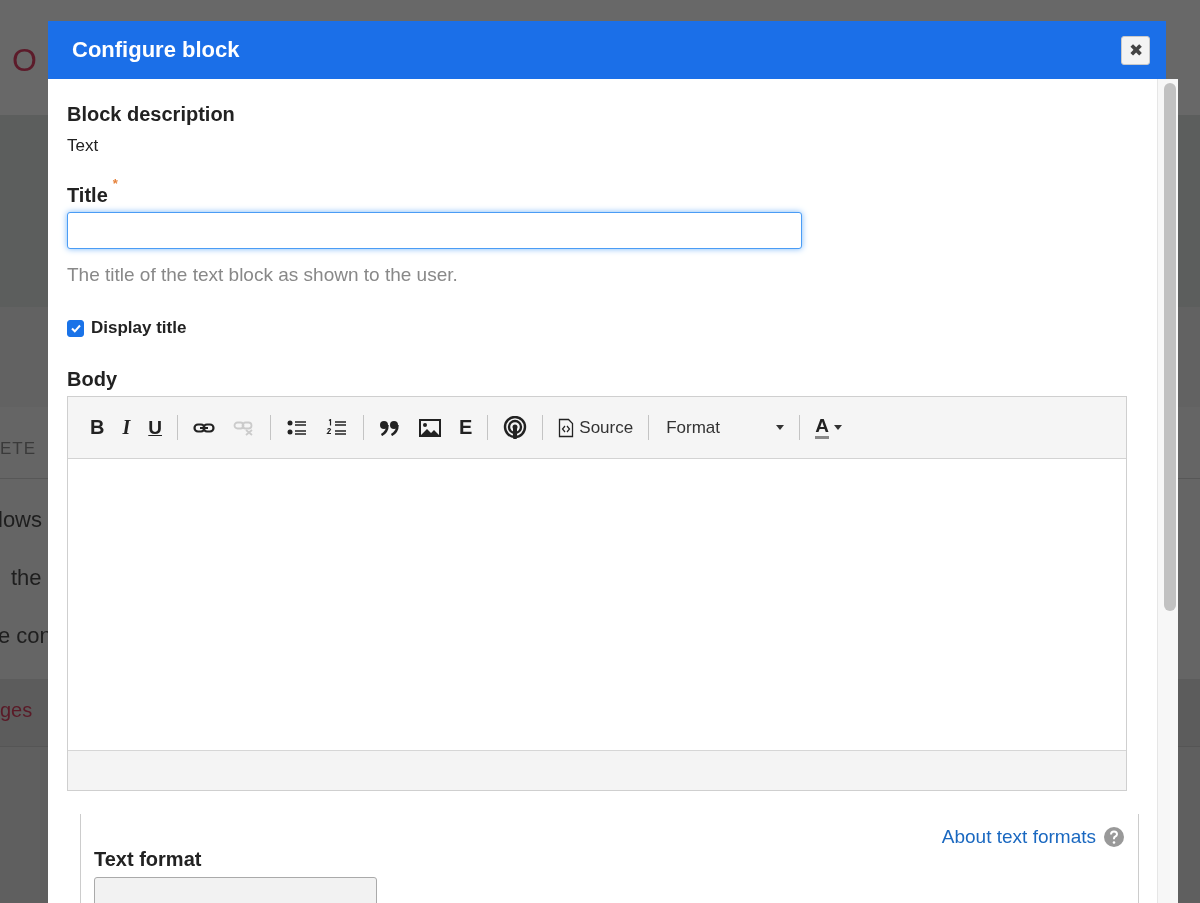 This screenshot has width=1200, height=903. Describe the element at coordinates (430, 427) in the screenshot. I see `image-icon` at that location.